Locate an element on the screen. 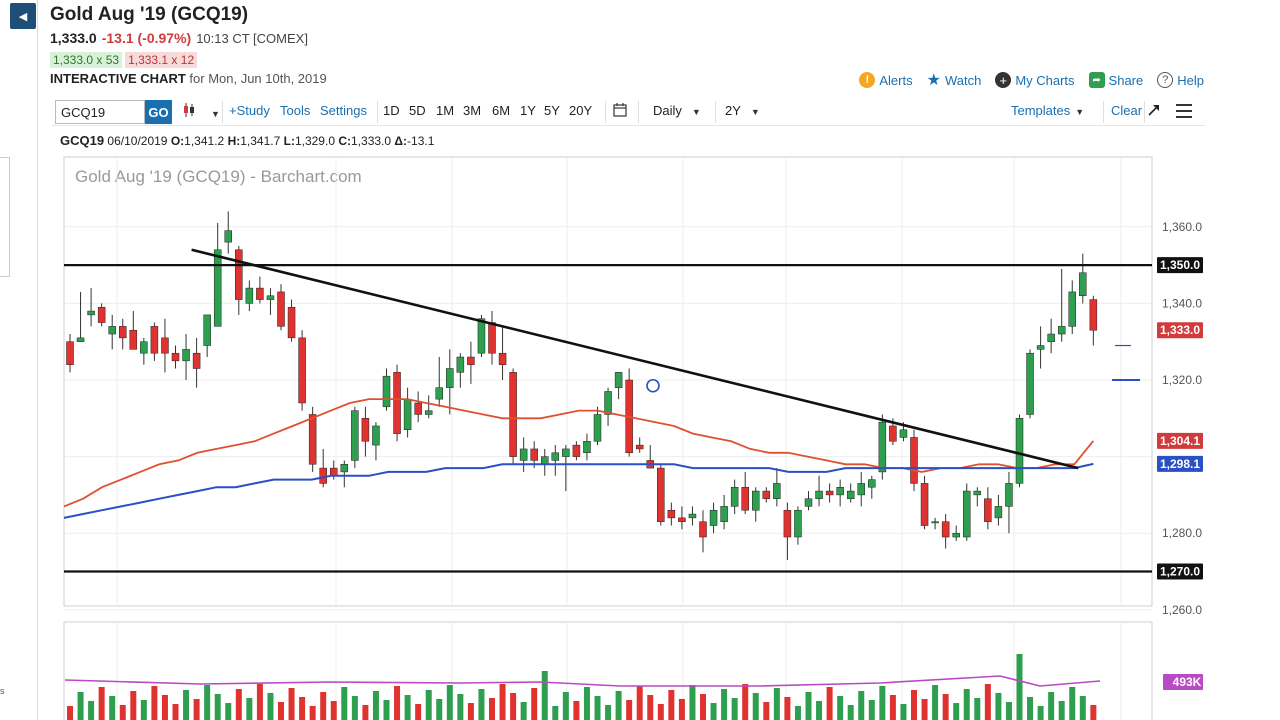 This screenshot has width=1280, height=720. y-tick-label: 1,360.0 is located at coordinates (1182, 227).